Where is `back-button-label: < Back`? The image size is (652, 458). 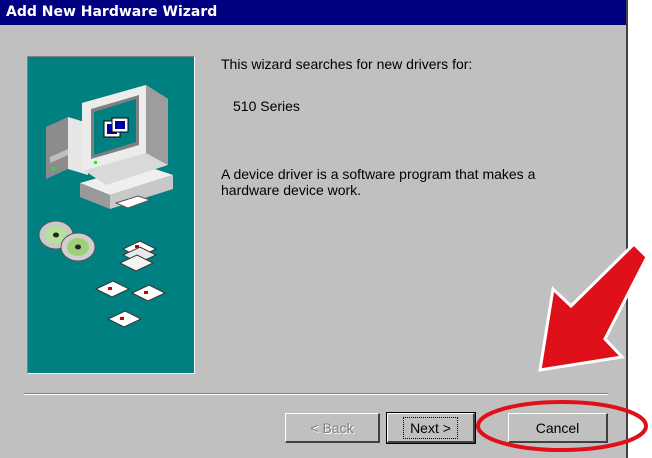
back-button-label: < Back is located at coordinates (332, 428).